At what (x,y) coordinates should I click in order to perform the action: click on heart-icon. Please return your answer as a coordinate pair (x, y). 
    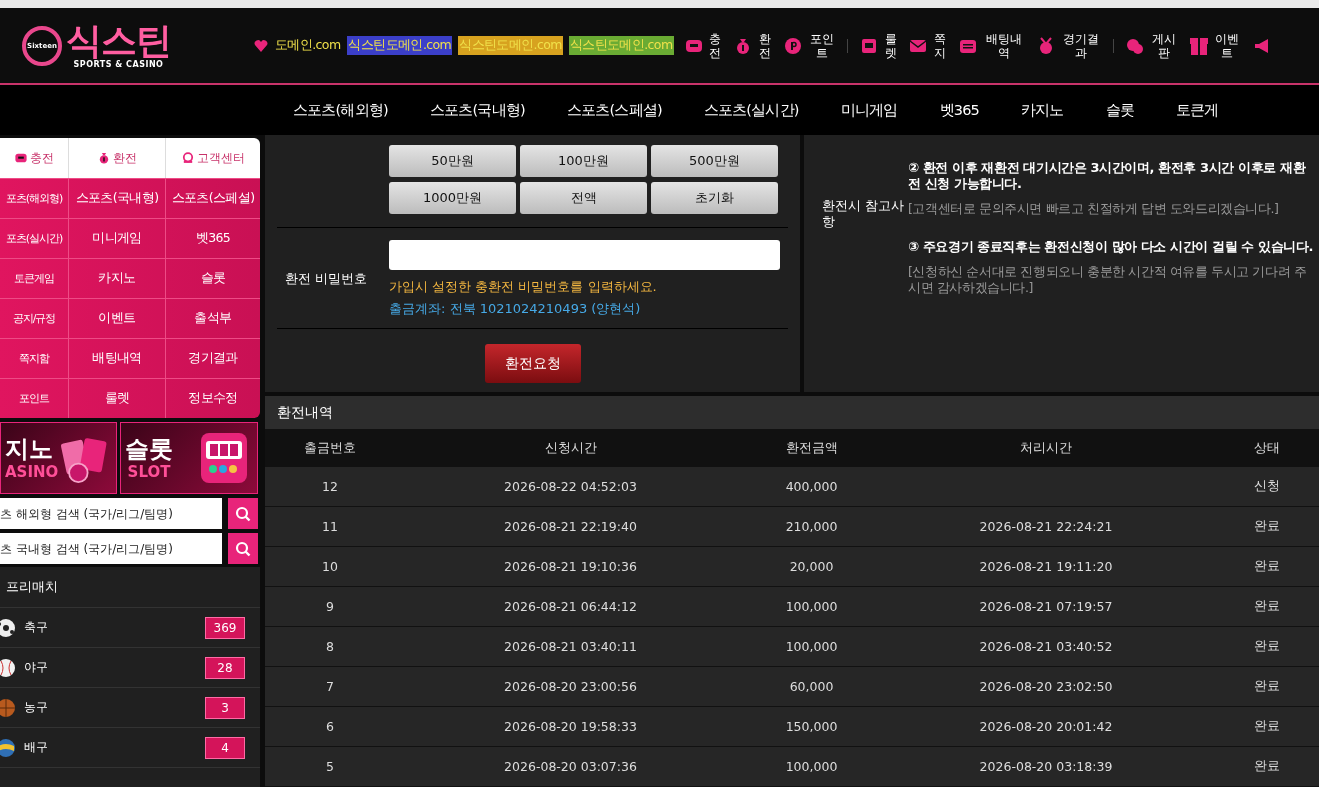
    Looking at the image, I should click on (261, 45).